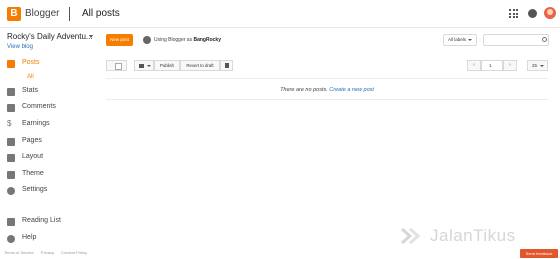 The width and height of the screenshot is (560, 259). Describe the element at coordinates (20, 47) in the screenshot. I see `view-blog-link: View blog` at that location.